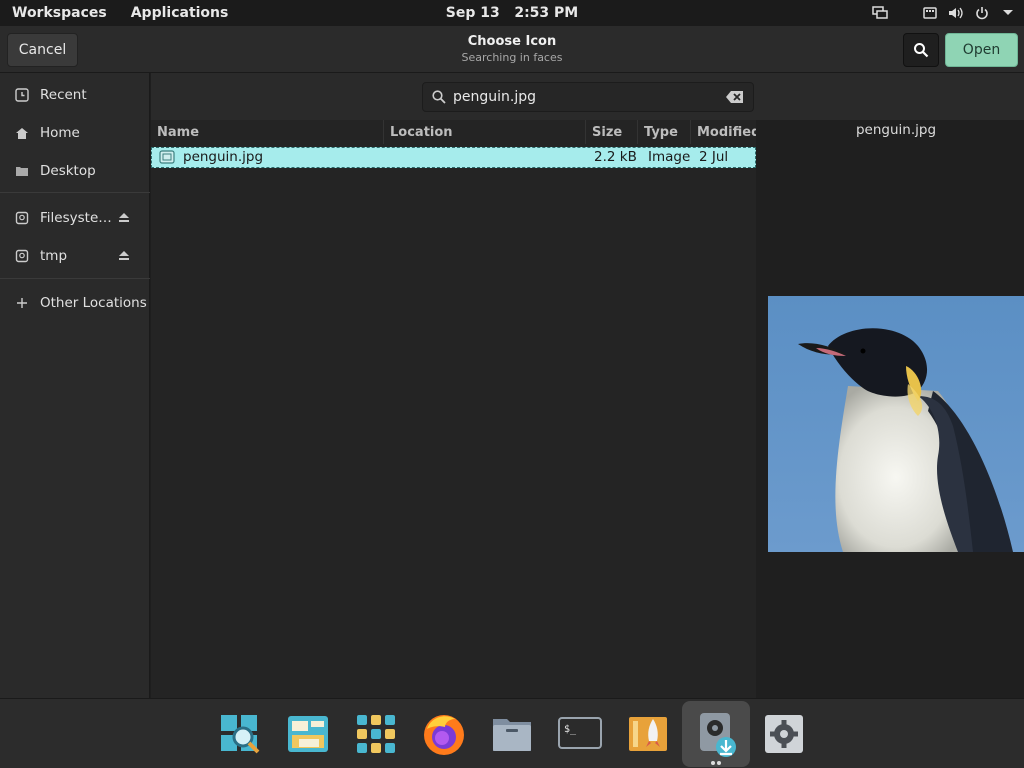  What do you see at coordinates (22, 133) in the screenshot?
I see `home-icon` at bounding box center [22, 133].